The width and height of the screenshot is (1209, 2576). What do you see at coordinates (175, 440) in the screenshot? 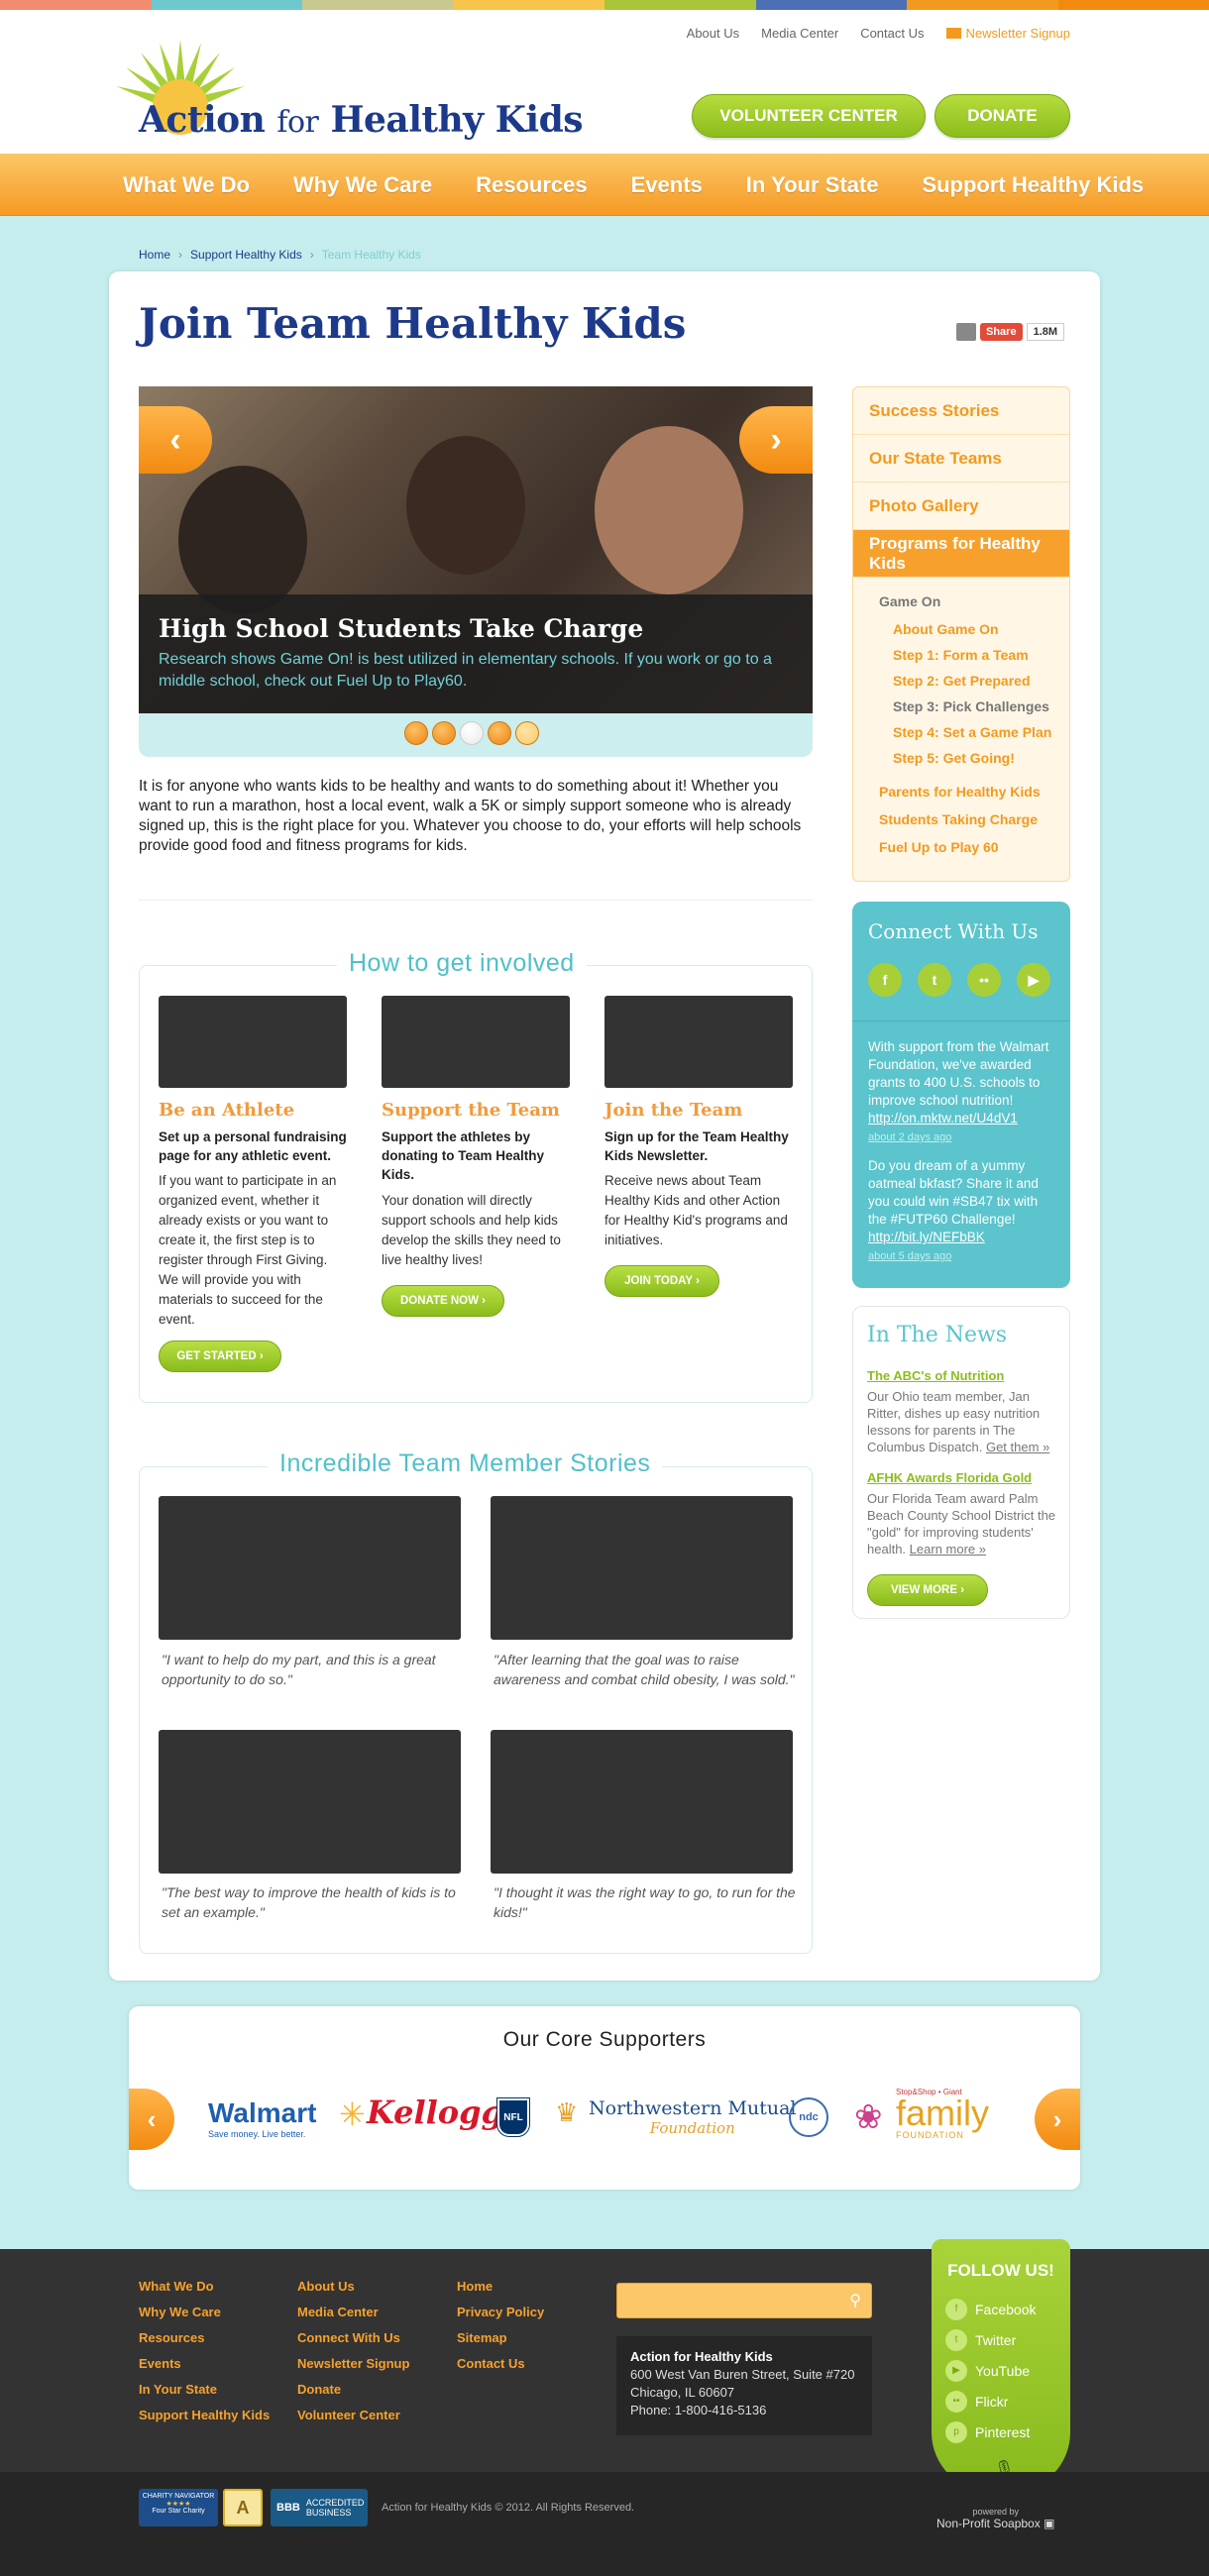
I see `slider-prev-button: ‹` at bounding box center [175, 440].